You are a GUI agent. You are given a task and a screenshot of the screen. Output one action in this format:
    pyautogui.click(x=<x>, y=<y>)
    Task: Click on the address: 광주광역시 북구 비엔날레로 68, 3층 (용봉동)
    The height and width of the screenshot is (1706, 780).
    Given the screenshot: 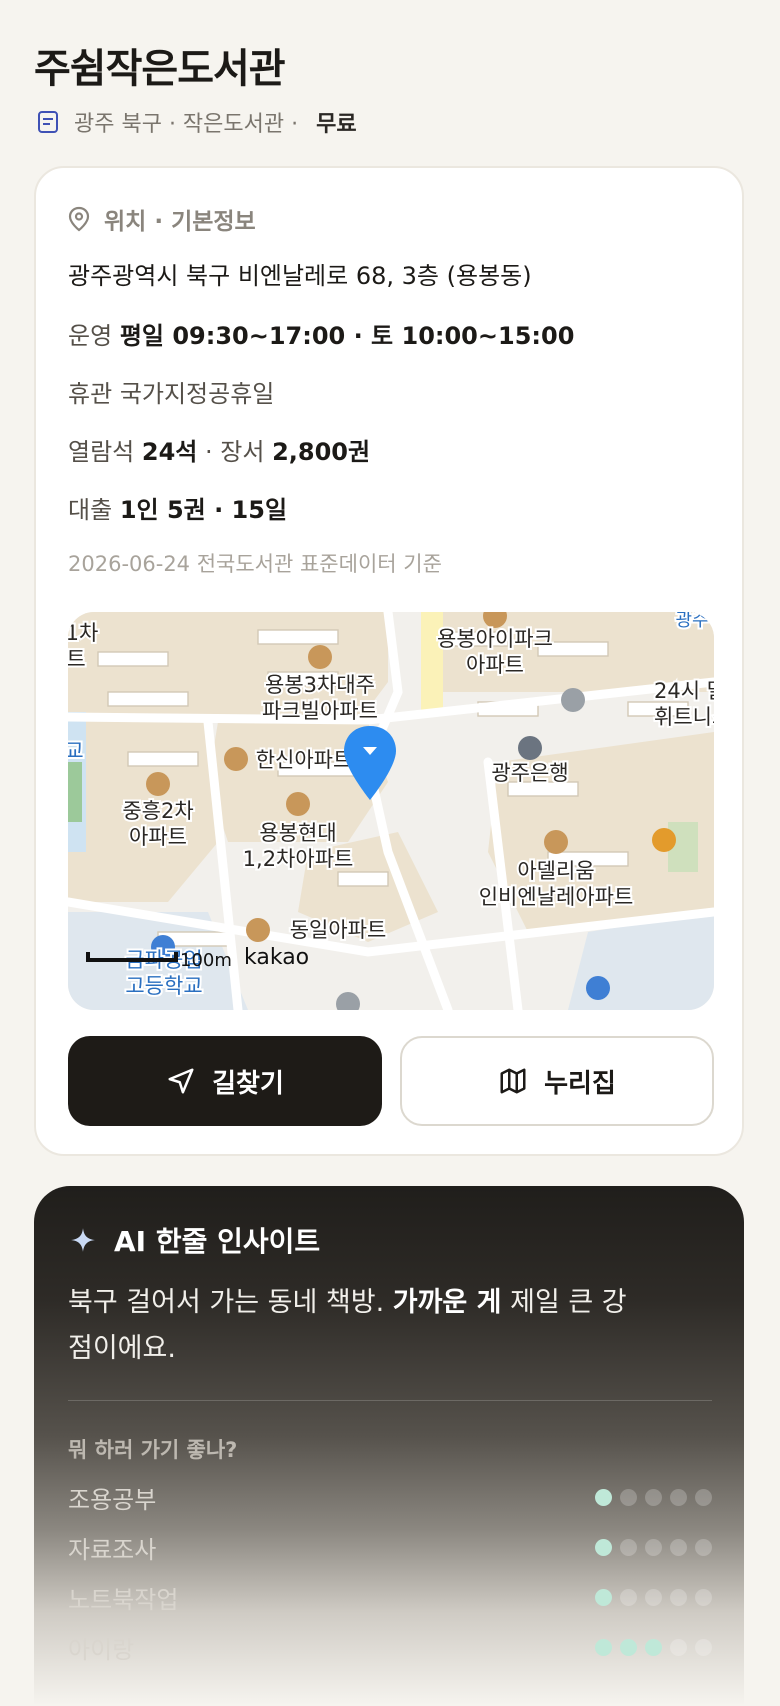 What is the action you would take?
    pyautogui.click(x=300, y=276)
    